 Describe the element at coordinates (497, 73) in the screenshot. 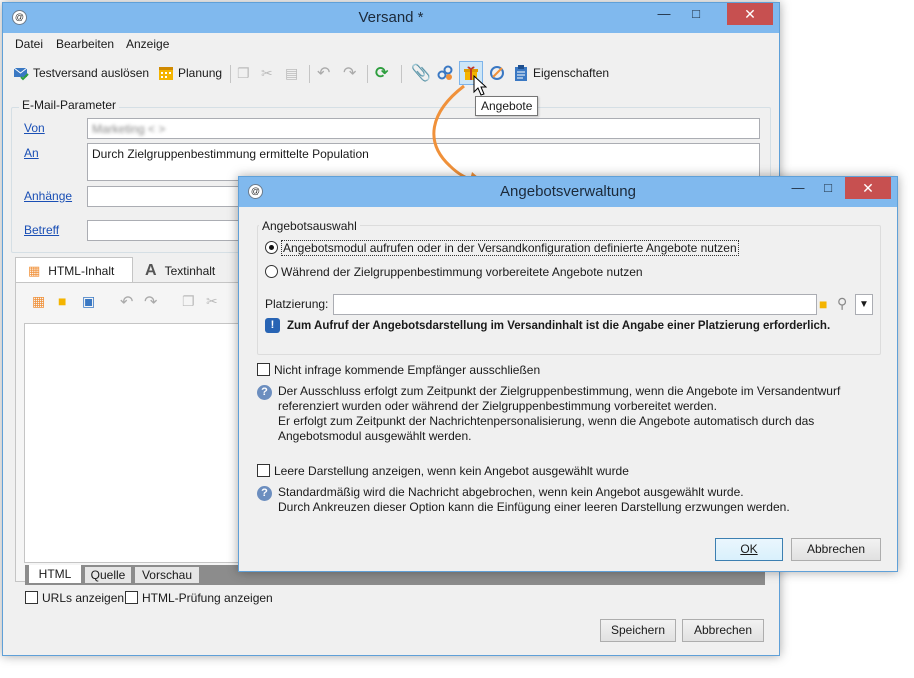

I see `target-link-icon` at that location.